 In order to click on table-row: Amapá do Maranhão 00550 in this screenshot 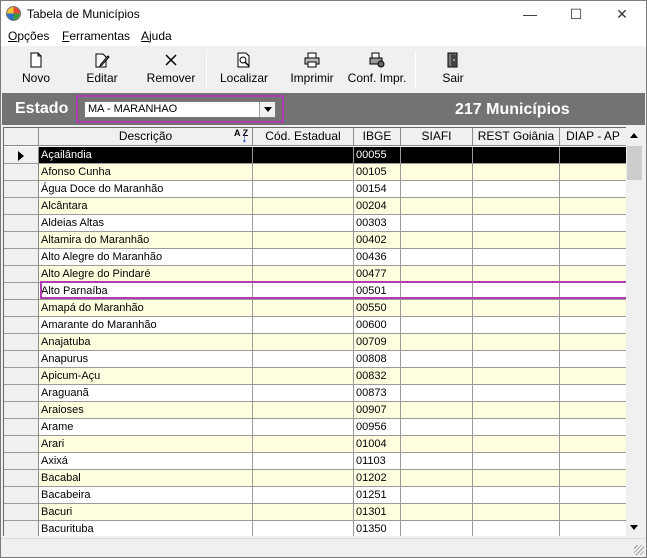, I will do `click(315, 308)`.